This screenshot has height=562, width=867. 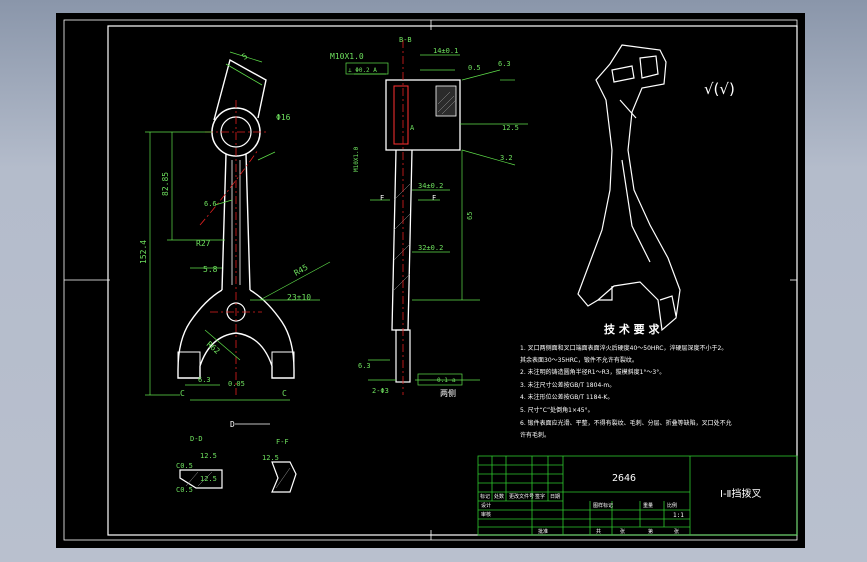 What do you see at coordinates (356, 159) in the screenshot?
I see `side-mark: M10X1.0` at bounding box center [356, 159].